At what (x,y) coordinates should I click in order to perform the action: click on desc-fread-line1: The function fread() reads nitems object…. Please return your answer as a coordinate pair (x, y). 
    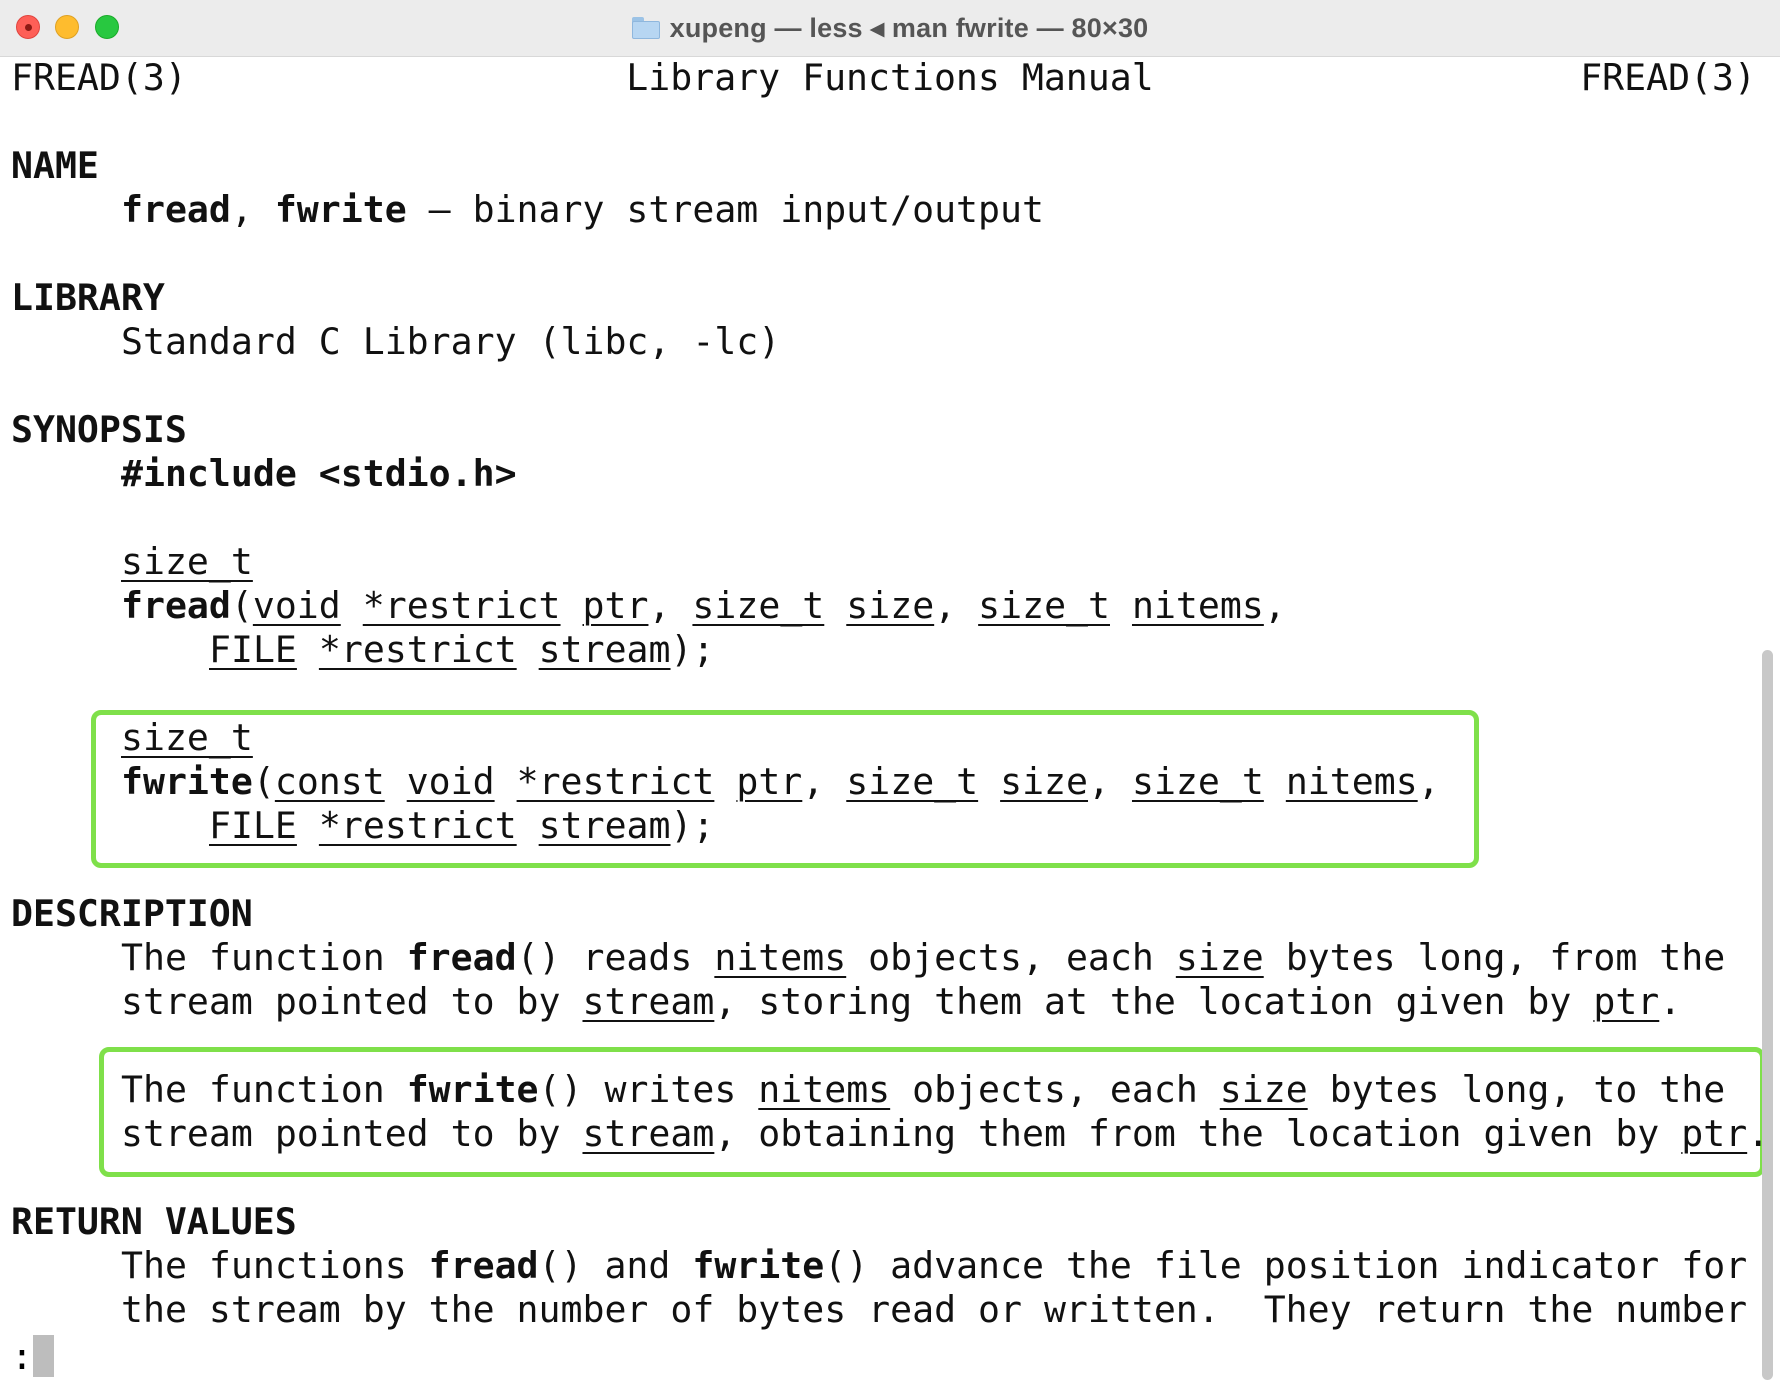
    Looking at the image, I should click on (923, 957).